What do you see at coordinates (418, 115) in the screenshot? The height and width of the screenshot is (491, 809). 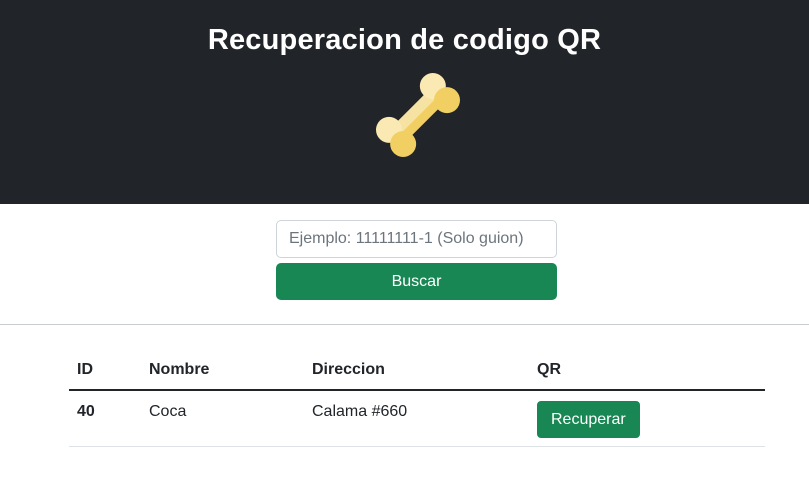 I see `bone-icon` at bounding box center [418, 115].